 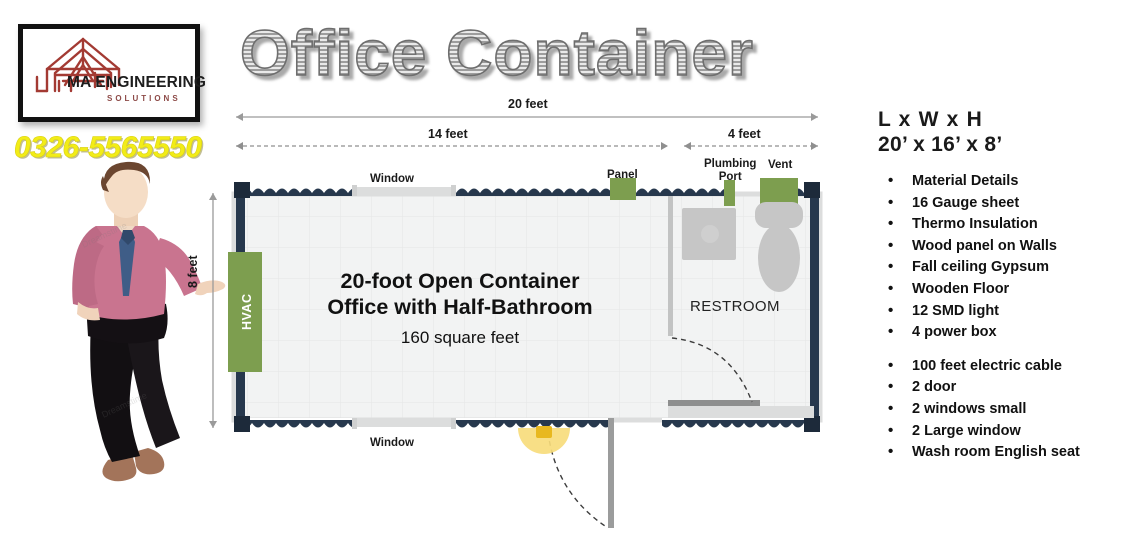 What do you see at coordinates (730, 164) in the screenshot?
I see `plumbing-port-label-line1: Plumbing` at bounding box center [730, 164].